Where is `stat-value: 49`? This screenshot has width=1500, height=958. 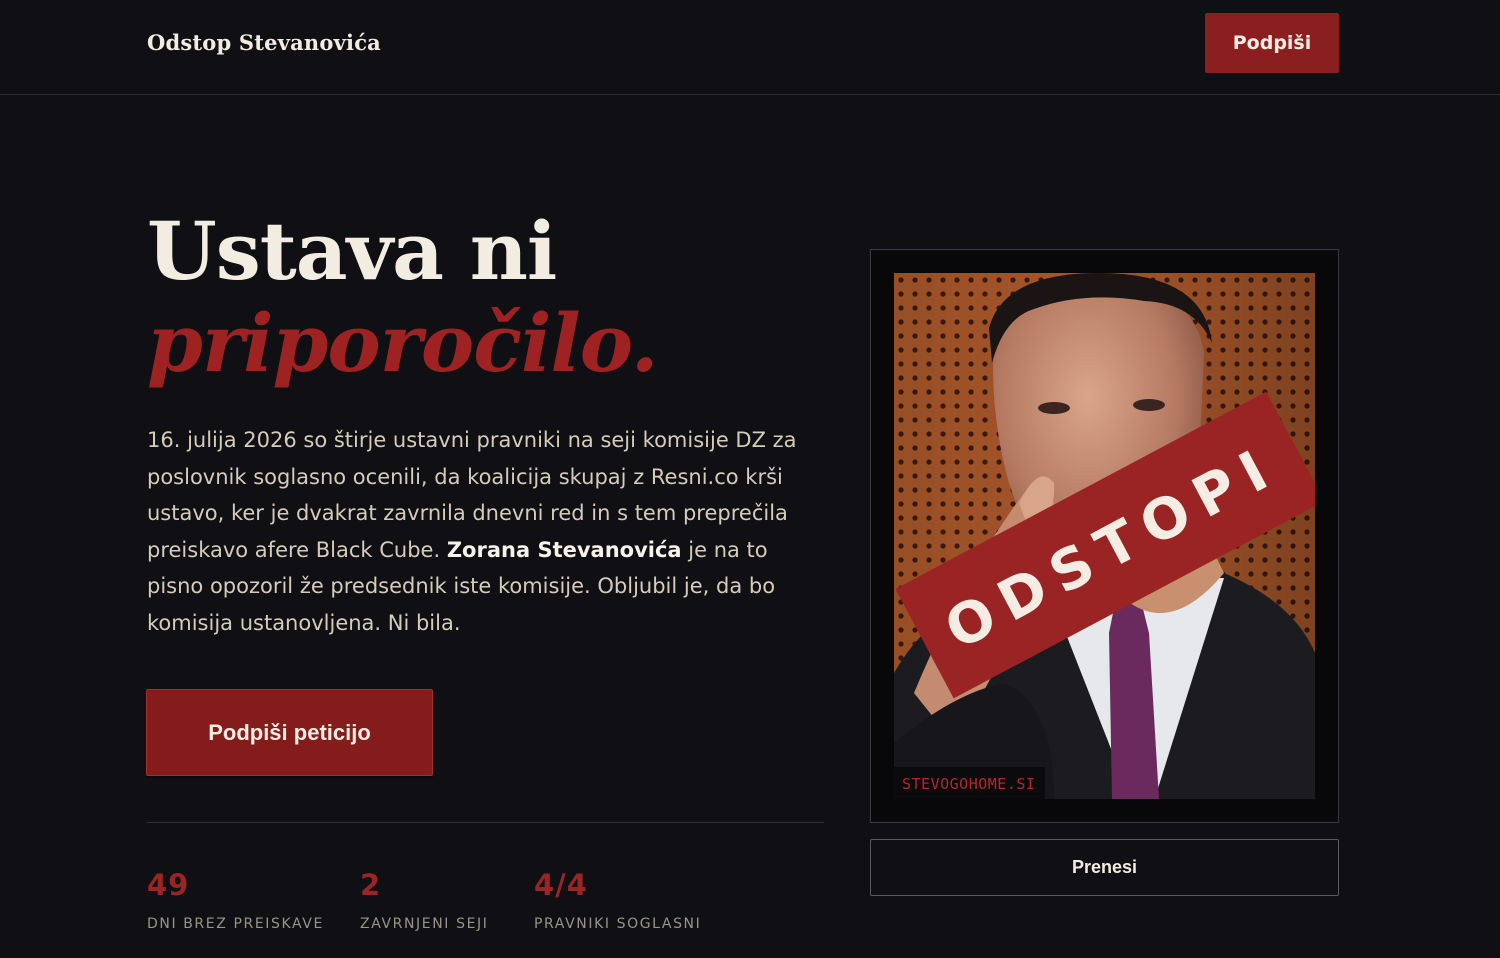
stat-value: 49 is located at coordinates (168, 885).